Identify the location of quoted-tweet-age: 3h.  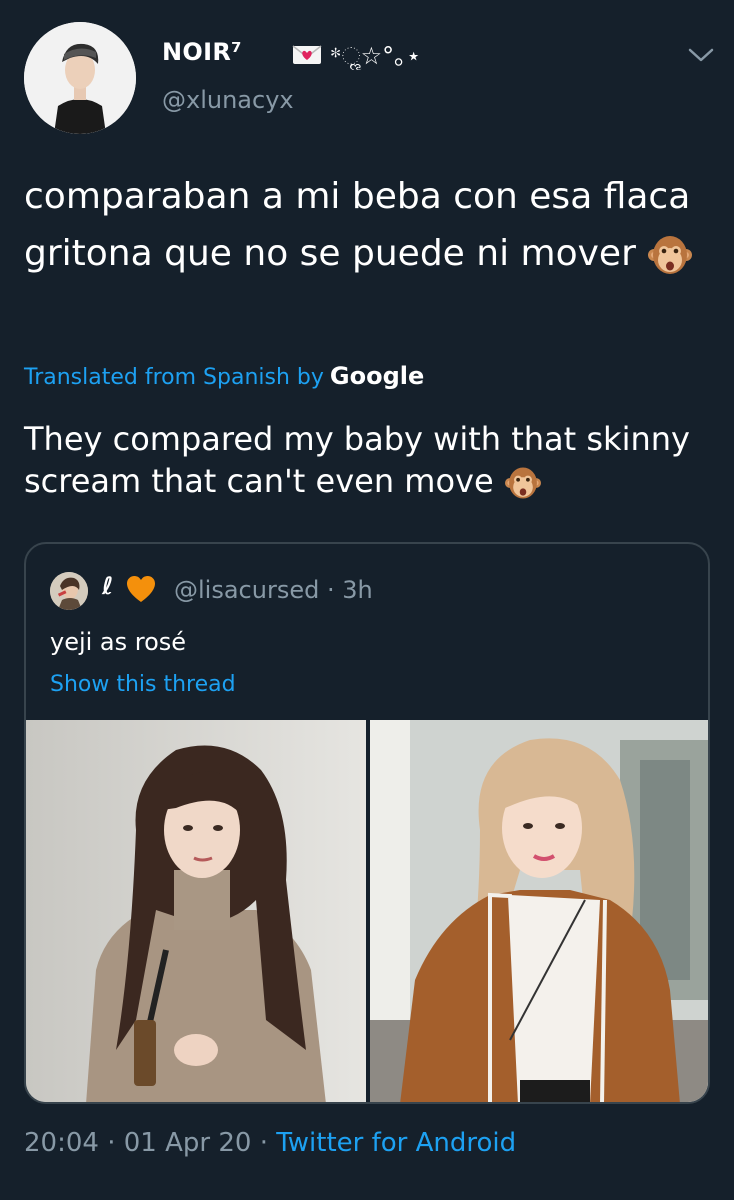
(357, 590).